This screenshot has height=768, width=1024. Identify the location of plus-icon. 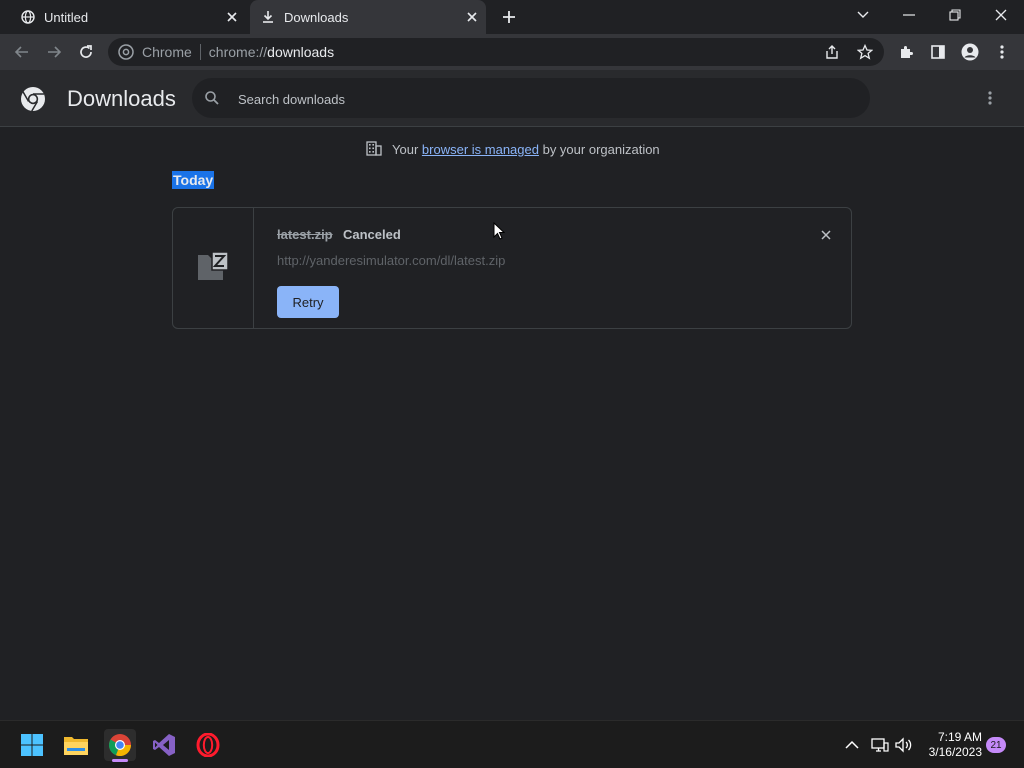
(509, 17).